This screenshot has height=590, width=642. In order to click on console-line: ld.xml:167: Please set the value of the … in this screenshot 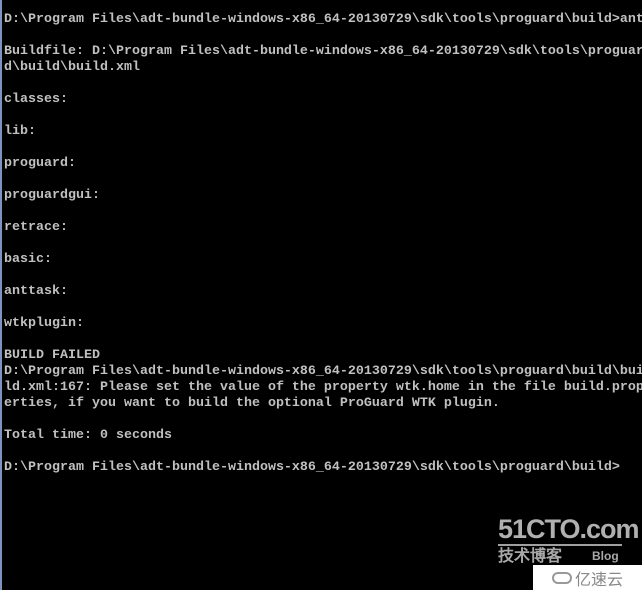, I will do `click(323, 387)`.